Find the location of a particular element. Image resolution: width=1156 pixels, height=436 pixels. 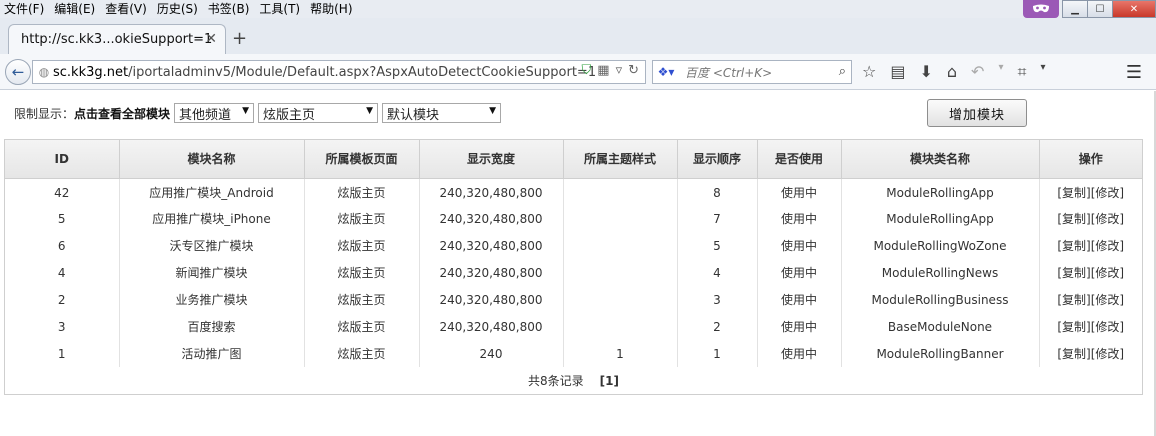

star-icon: ☆ is located at coordinates (869, 72).